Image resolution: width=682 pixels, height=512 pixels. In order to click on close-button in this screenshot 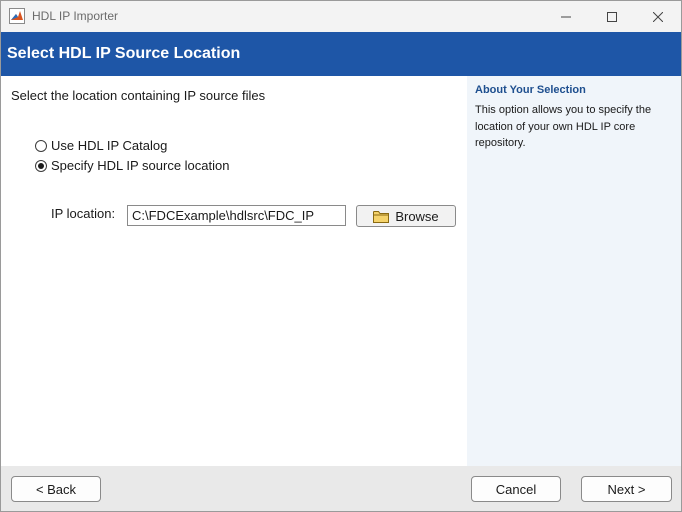, I will do `click(658, 16)`.